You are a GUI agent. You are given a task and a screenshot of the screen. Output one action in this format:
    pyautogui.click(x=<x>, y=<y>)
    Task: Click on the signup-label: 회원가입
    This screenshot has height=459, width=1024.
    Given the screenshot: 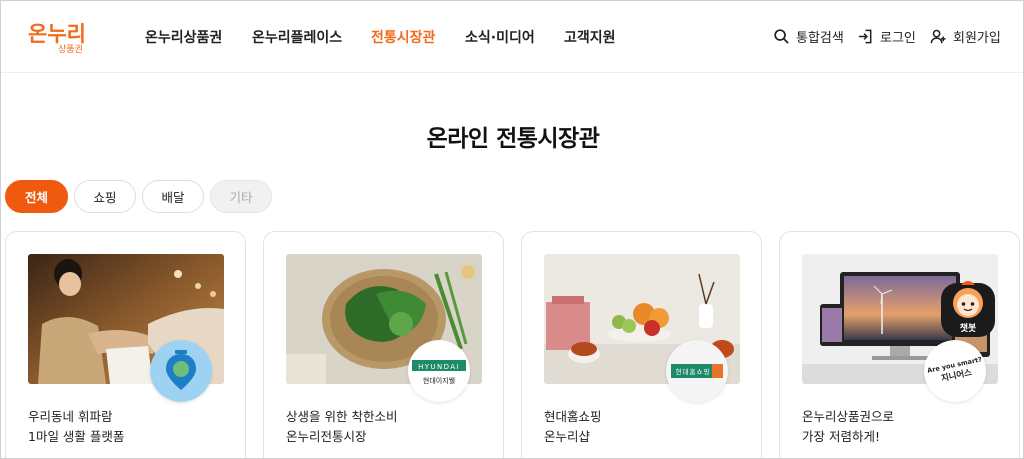 What is the action you would take?
    pyautogui.click(x=977, y=38)
    